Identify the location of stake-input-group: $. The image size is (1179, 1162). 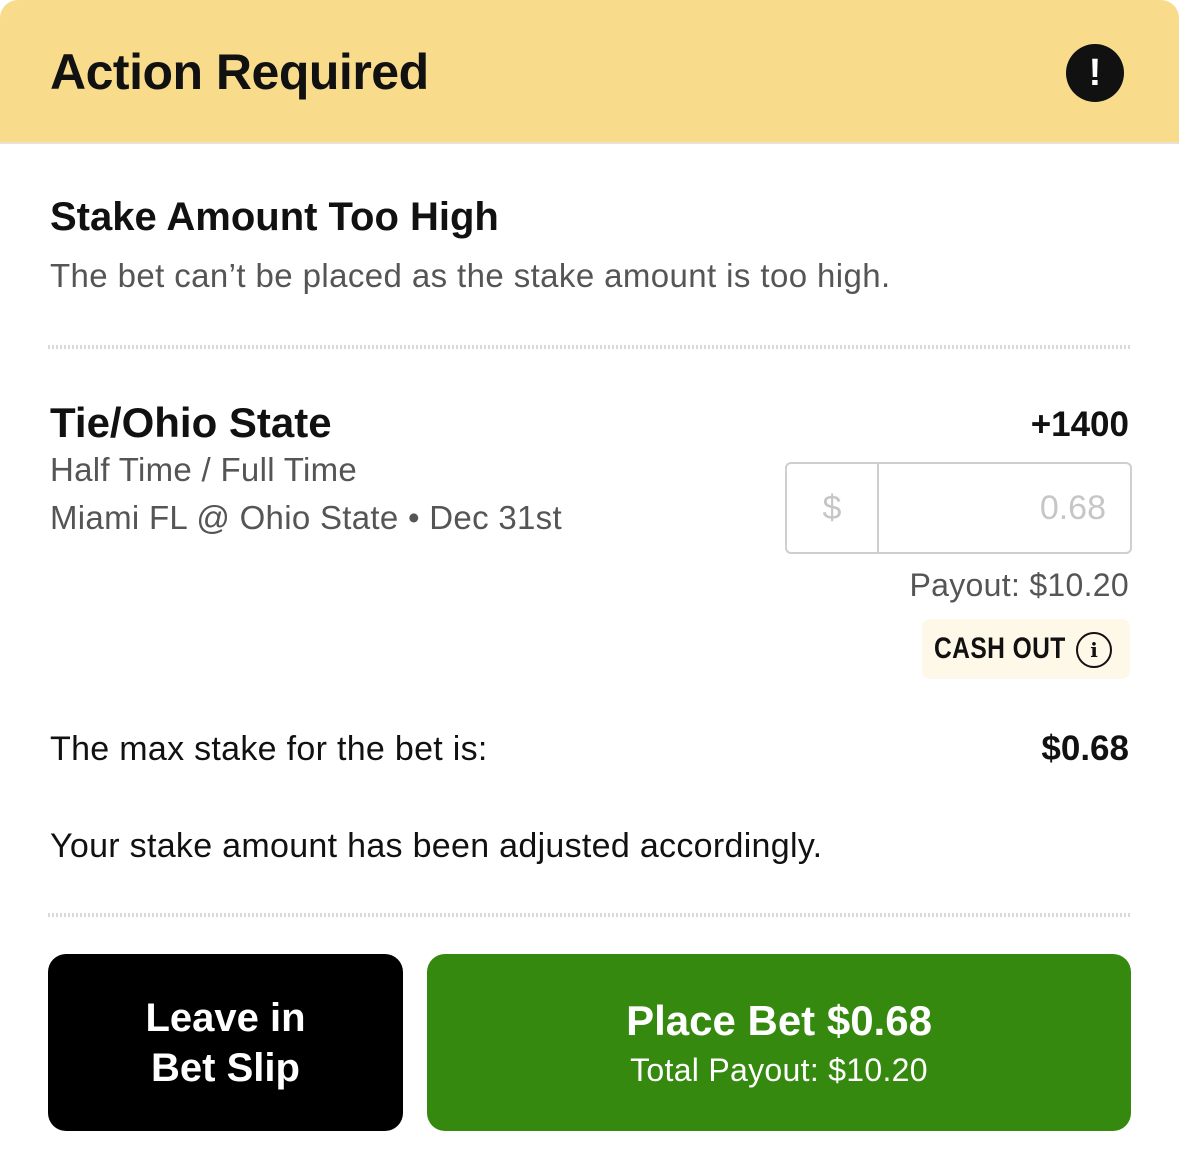
(958, 508).